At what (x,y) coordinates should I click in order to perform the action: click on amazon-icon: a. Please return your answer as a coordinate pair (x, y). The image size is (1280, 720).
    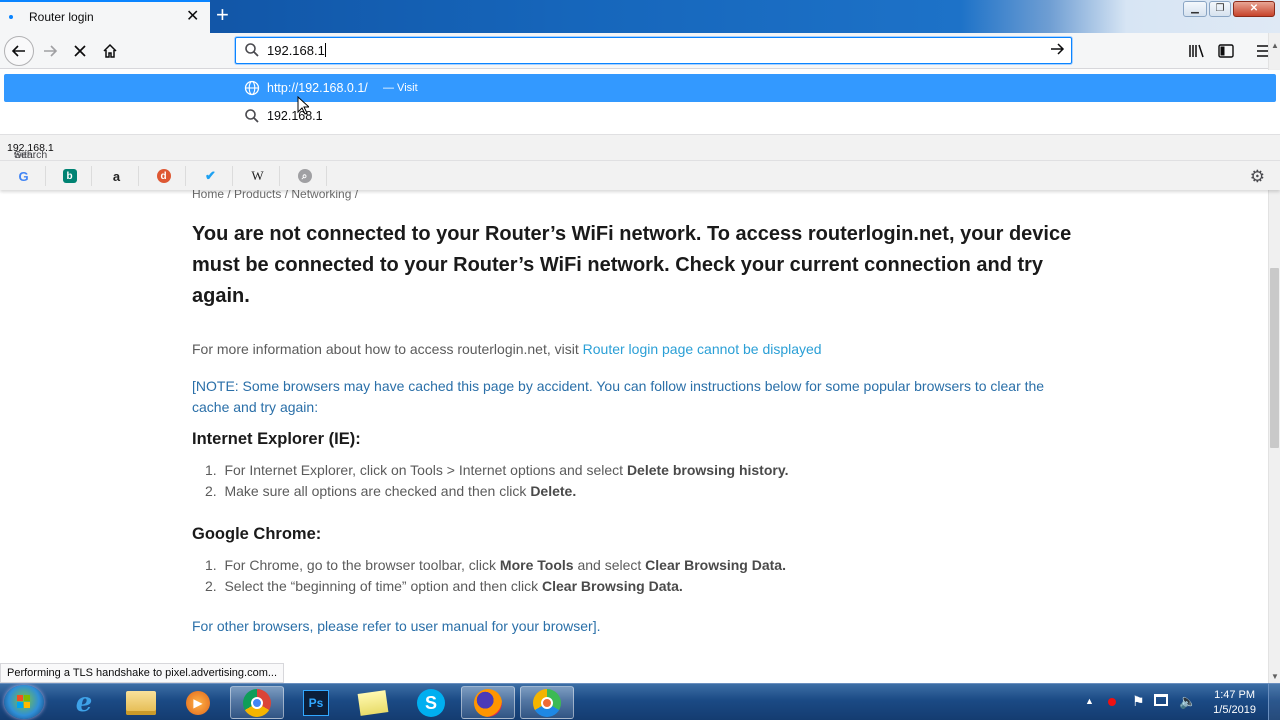
    Looking at the image, I should click on (116, 176).